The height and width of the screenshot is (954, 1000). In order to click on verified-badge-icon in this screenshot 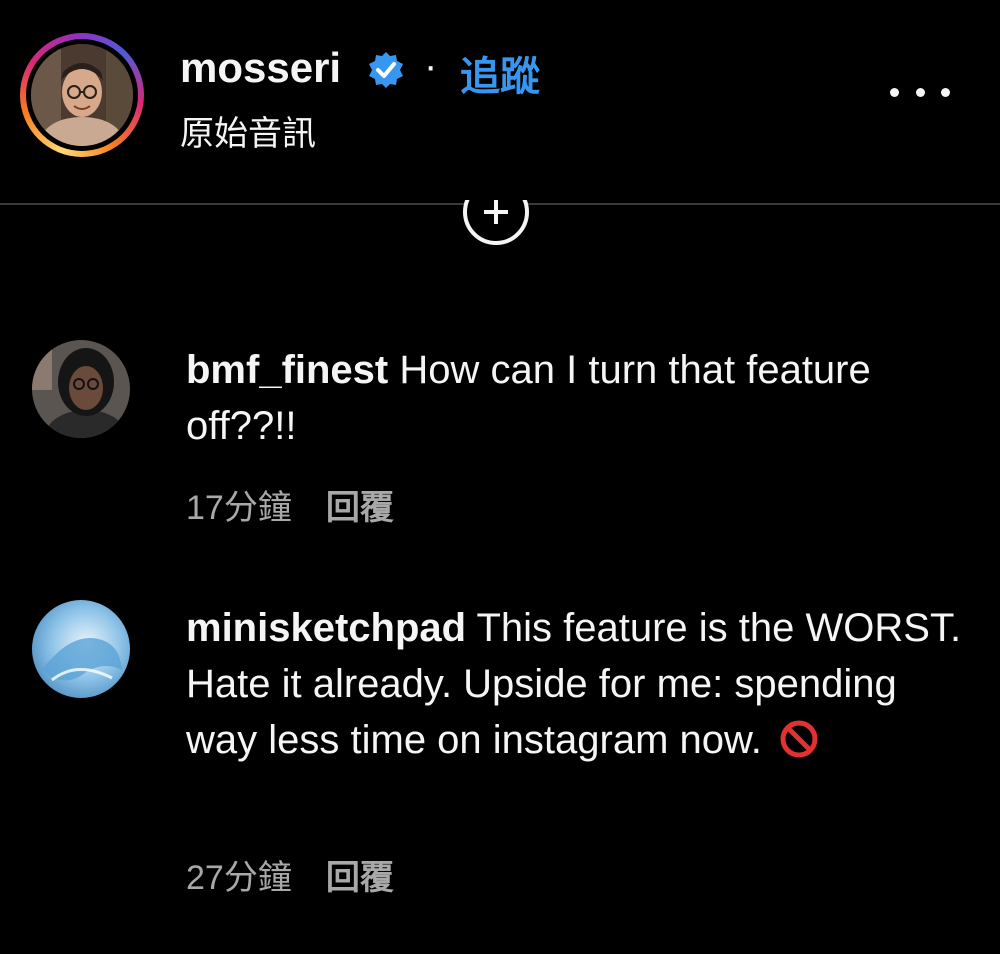, I will do `click(386, 70)`.